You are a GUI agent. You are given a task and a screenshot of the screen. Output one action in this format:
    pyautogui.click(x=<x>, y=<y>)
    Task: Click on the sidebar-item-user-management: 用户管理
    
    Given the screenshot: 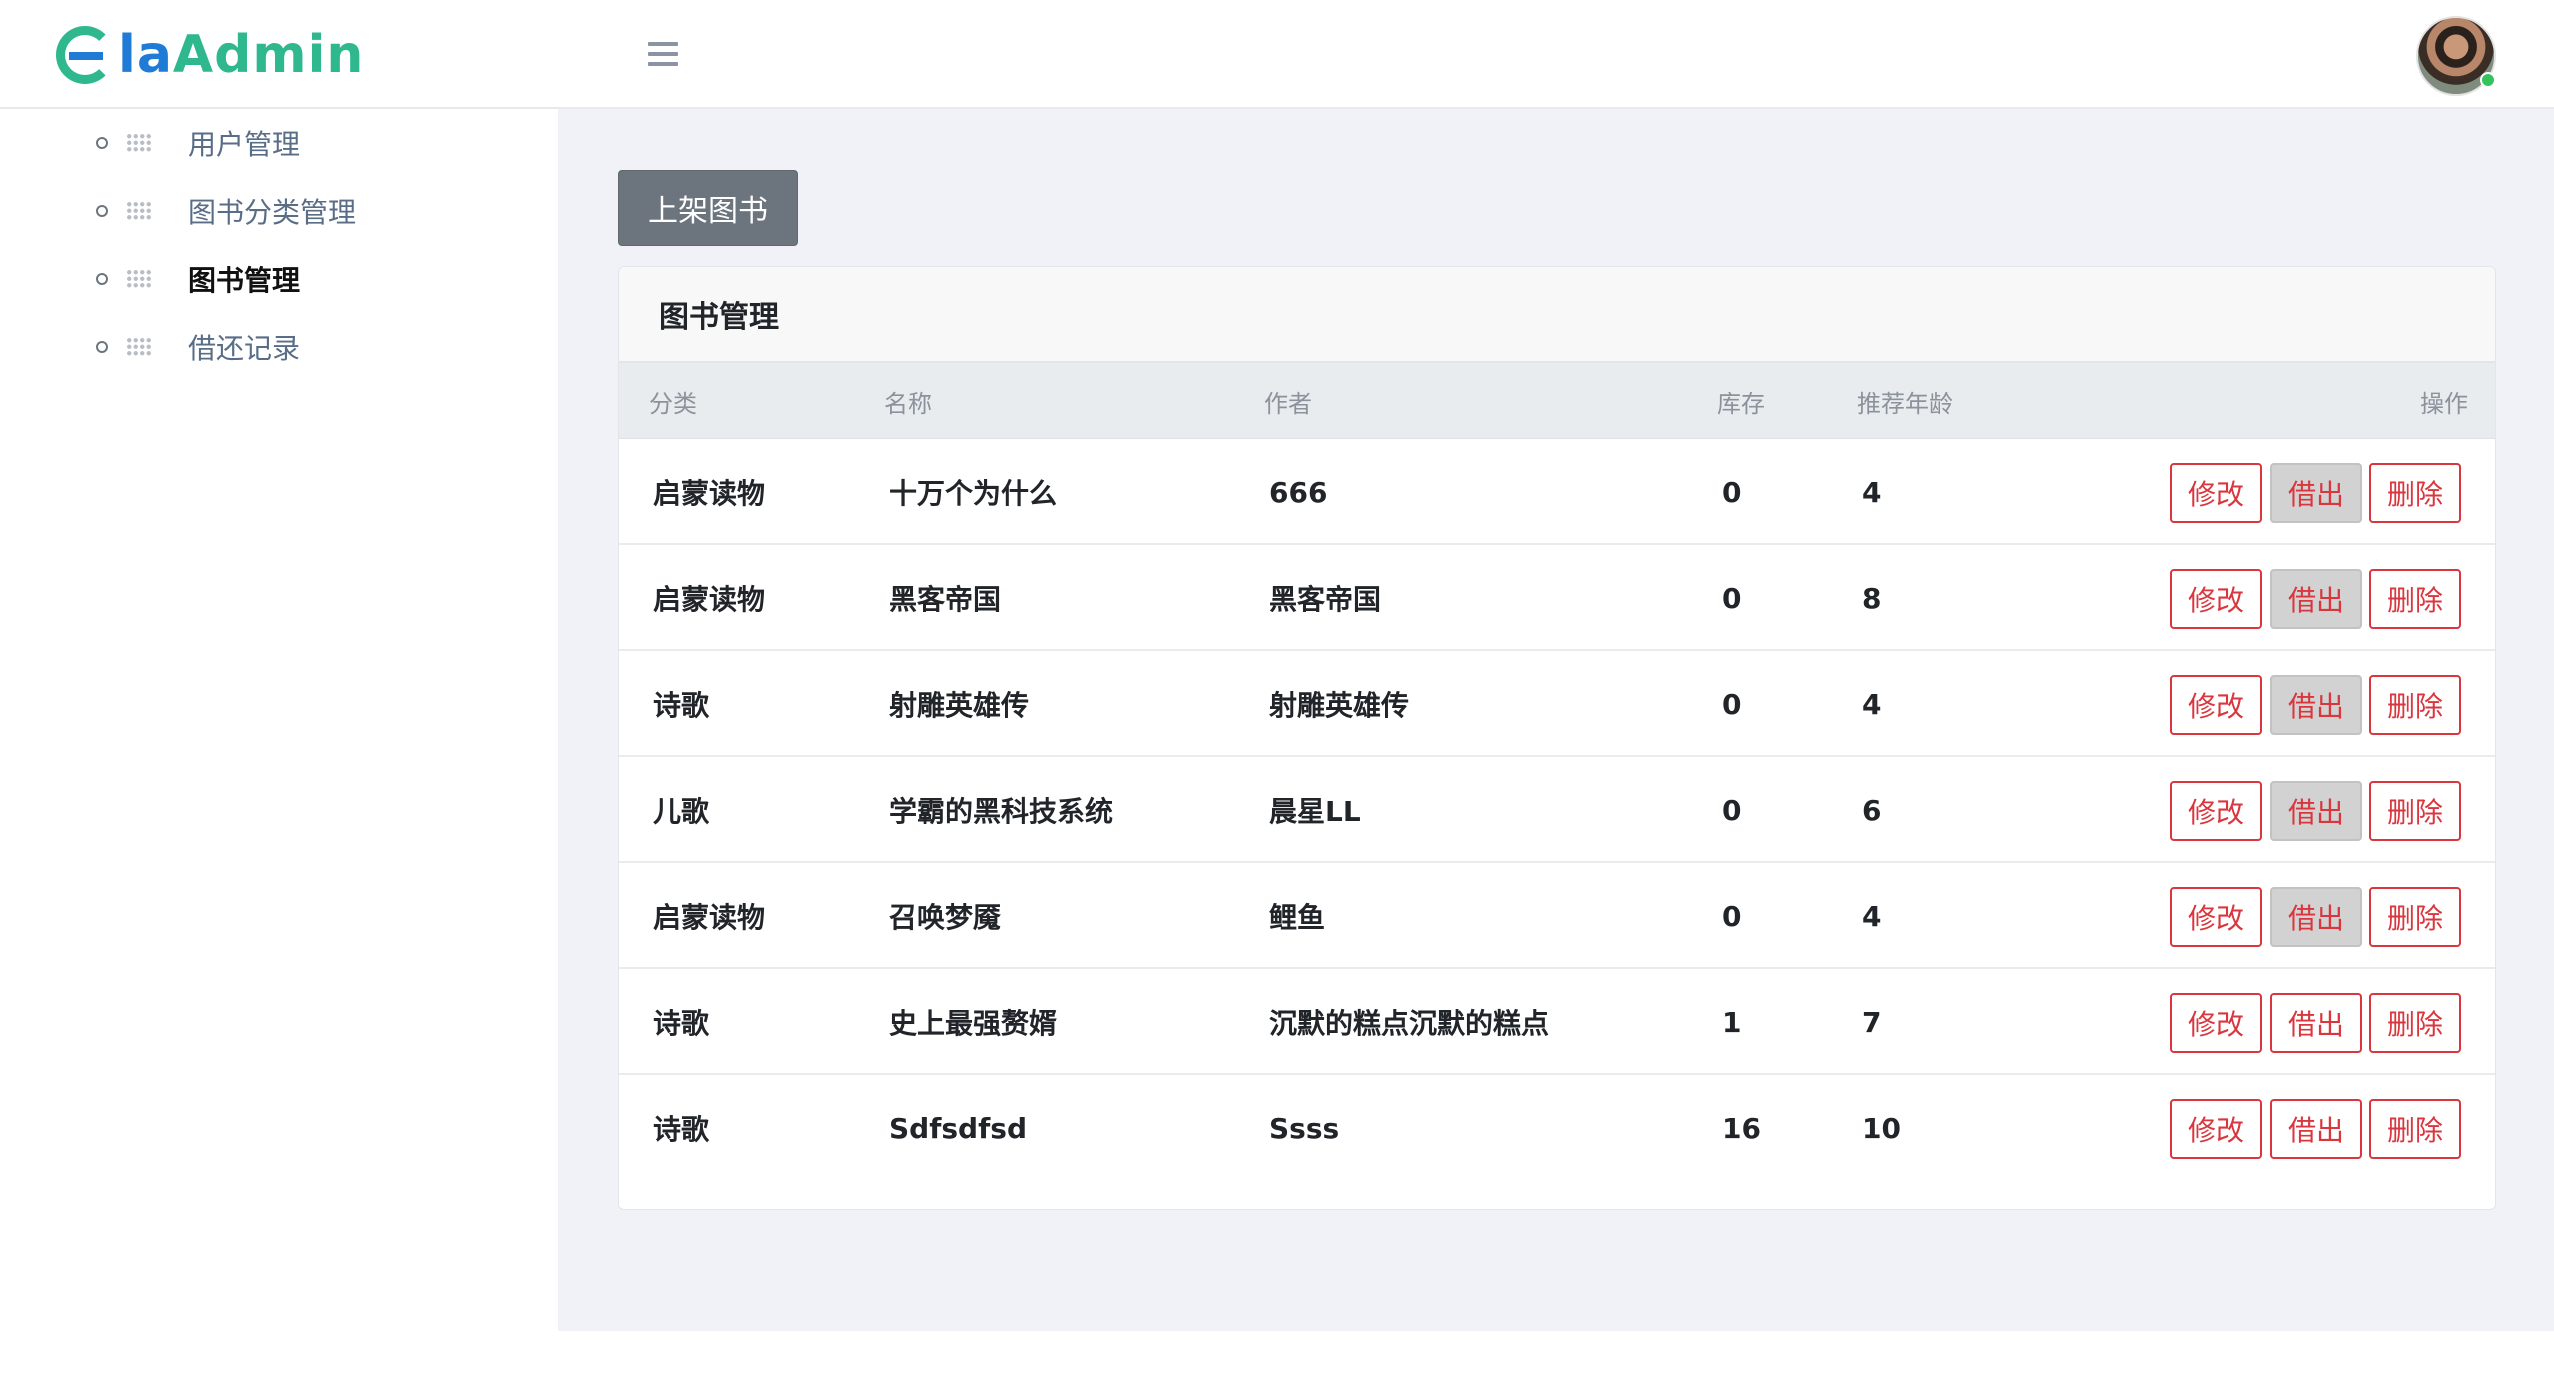 What is the action you would take?
    pyautogui.click(x=198, y=143)
    